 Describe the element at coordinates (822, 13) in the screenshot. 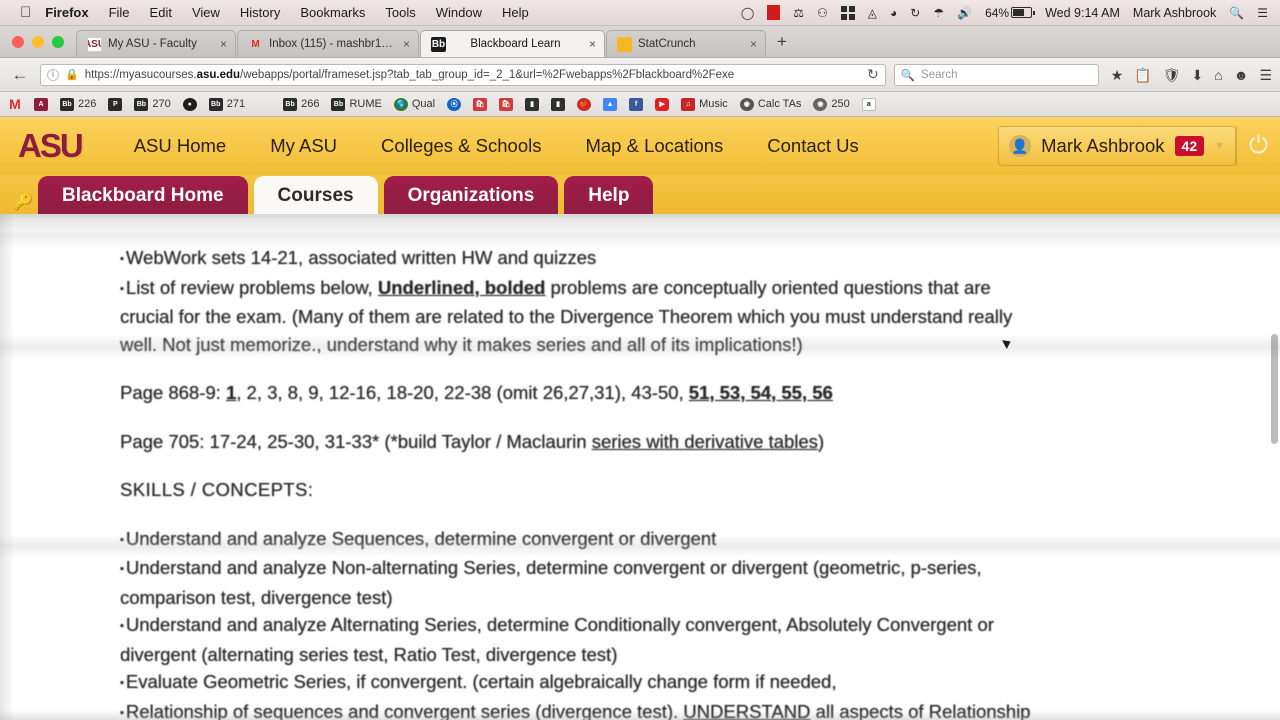

I see `usb-icon: ⚇` at that location.